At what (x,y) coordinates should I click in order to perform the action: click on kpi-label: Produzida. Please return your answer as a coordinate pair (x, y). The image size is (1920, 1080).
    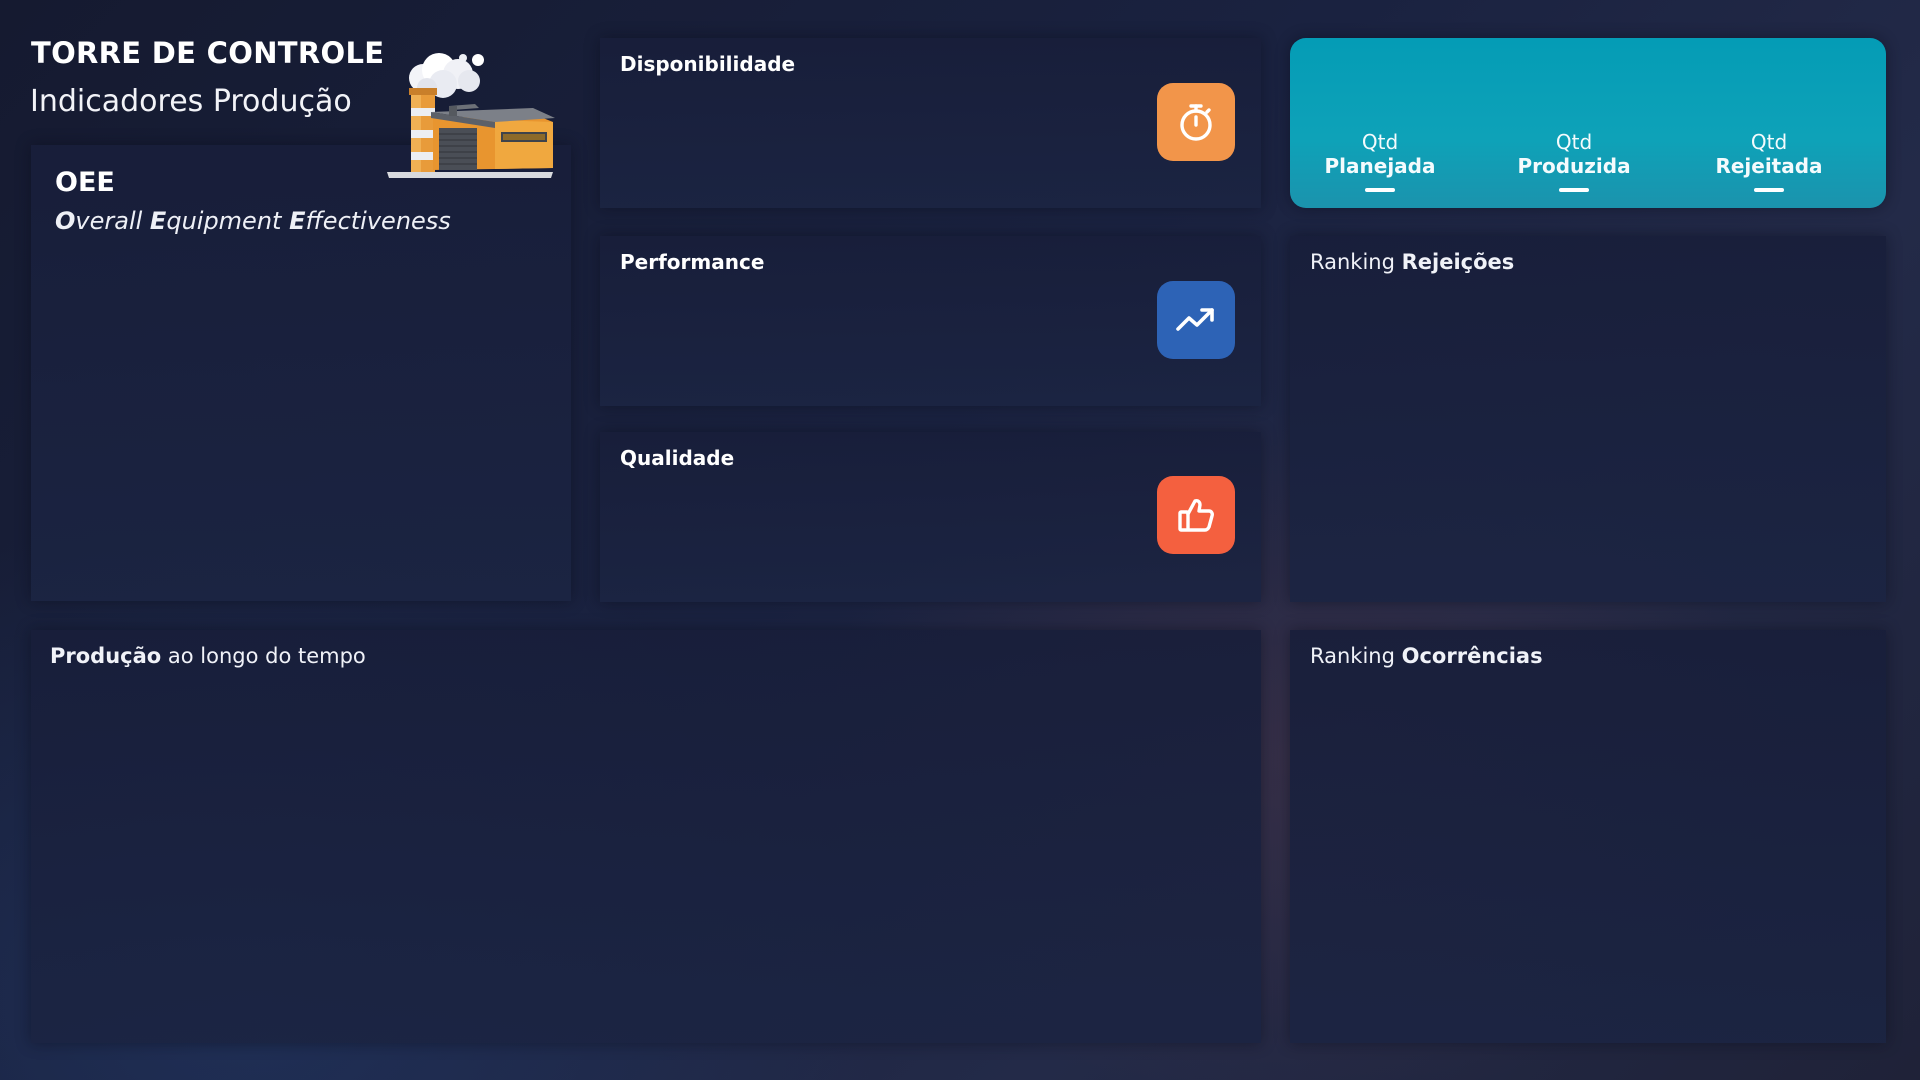
    Looking at the image, I should click on (1574, 166).